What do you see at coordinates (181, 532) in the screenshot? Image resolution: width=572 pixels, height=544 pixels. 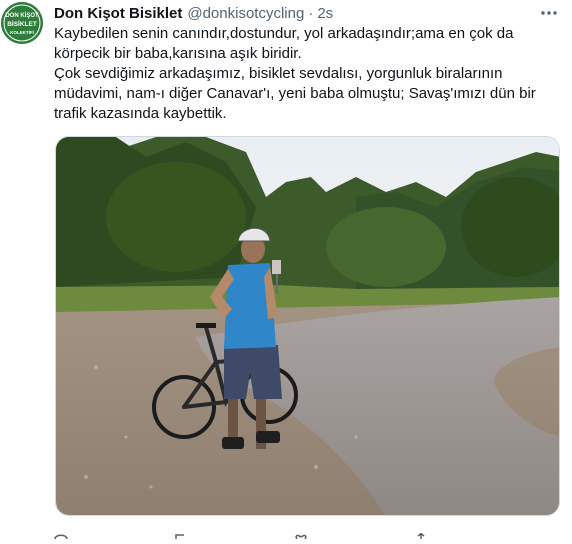 I see `retweet-icon` at bounding box center [181, 532].